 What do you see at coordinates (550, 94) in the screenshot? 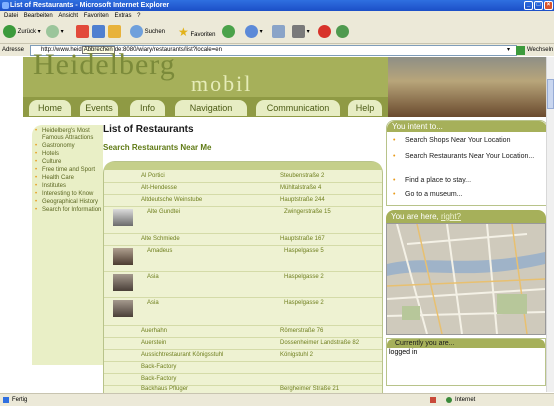
I see `scrollbar-thumb` at bounding box center [550, 94].